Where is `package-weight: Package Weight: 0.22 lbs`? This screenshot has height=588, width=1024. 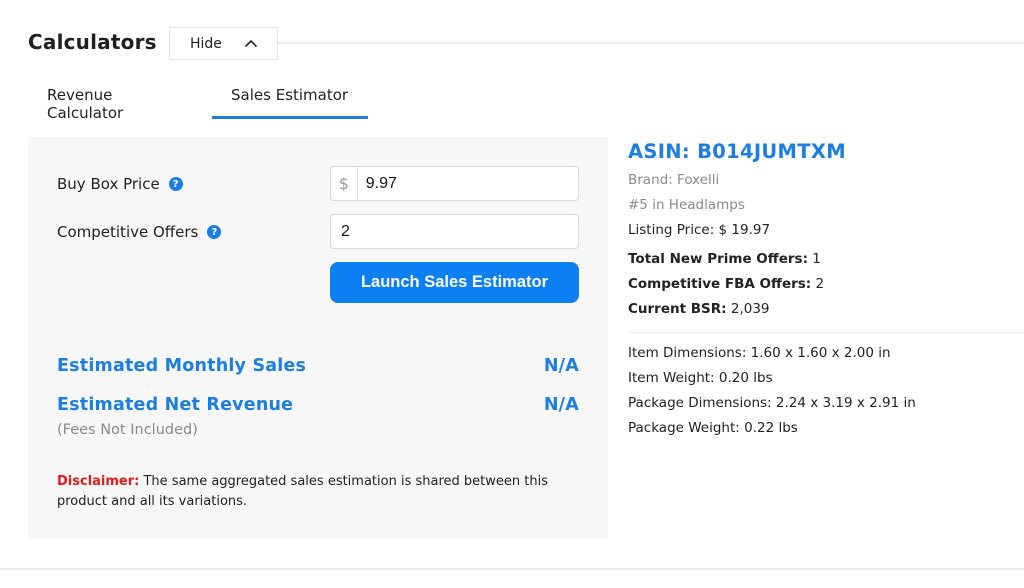
package-weight: Package Weight: 0.22 lbs is located at coordinates (713, 428).